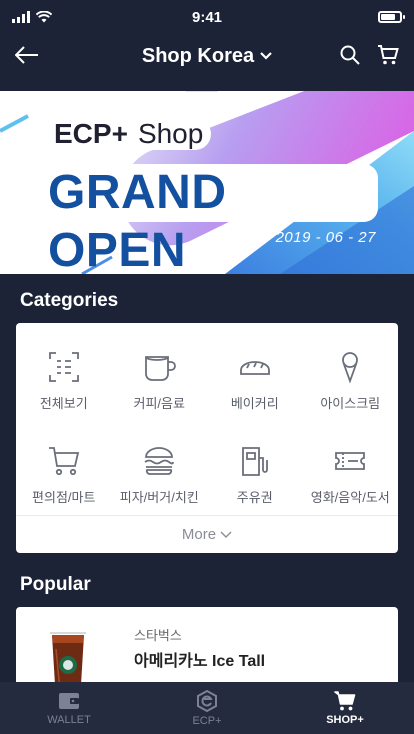 The height and width of the screenshot is (734, 414). I want to click on category-icecream: 아이스크림, so click(351, 380).